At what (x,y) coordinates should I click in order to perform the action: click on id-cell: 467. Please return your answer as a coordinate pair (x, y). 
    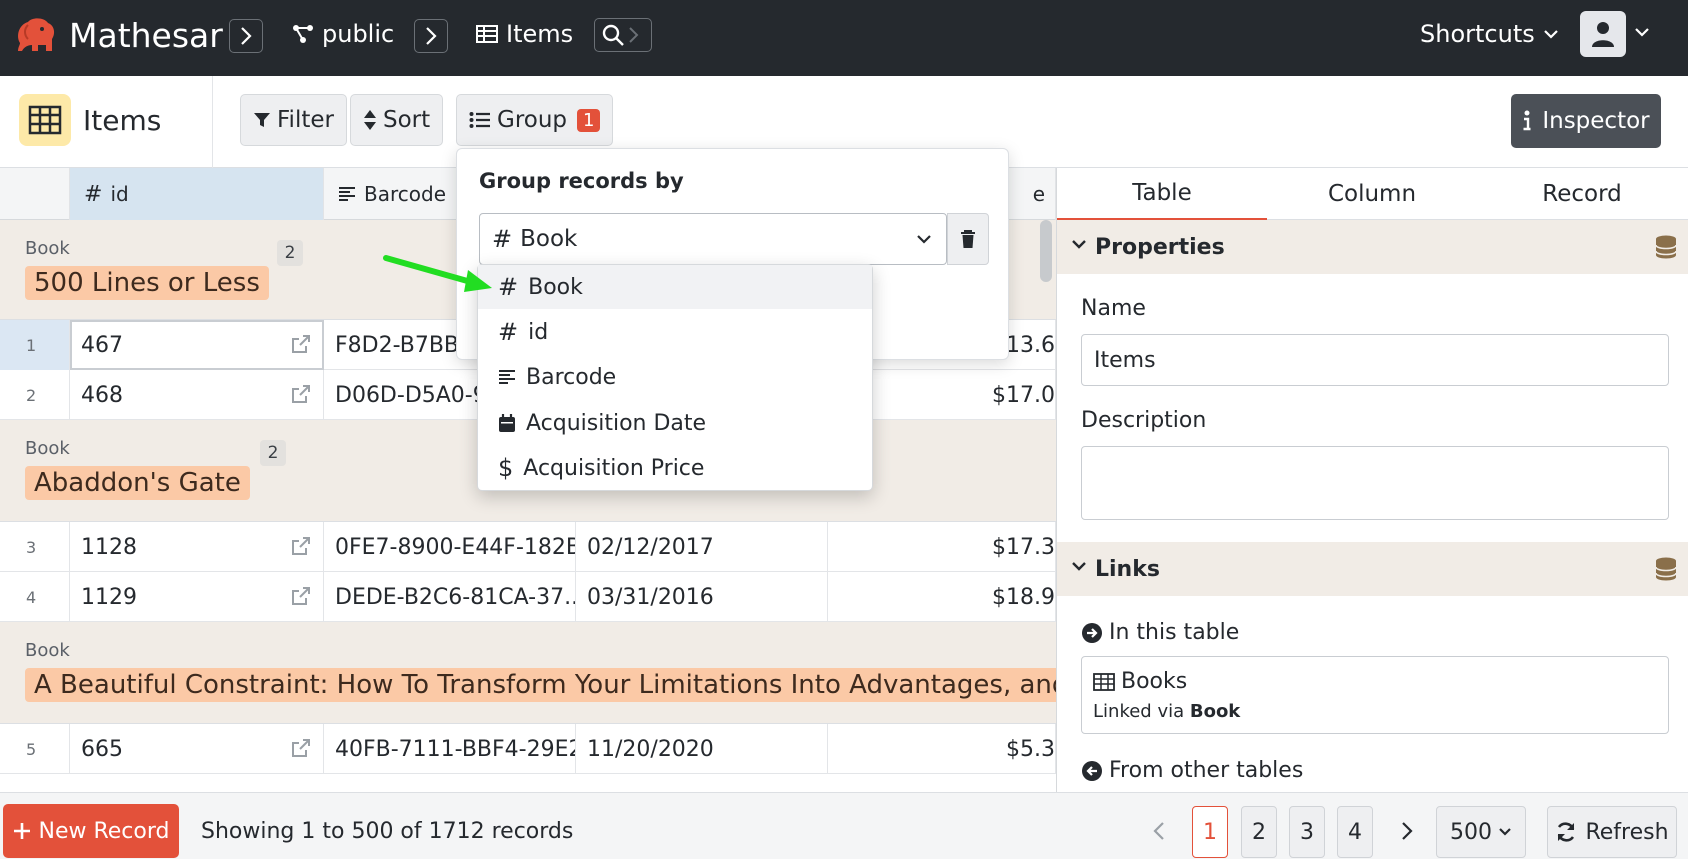
    Looking at the image, I should click on (197, 345).